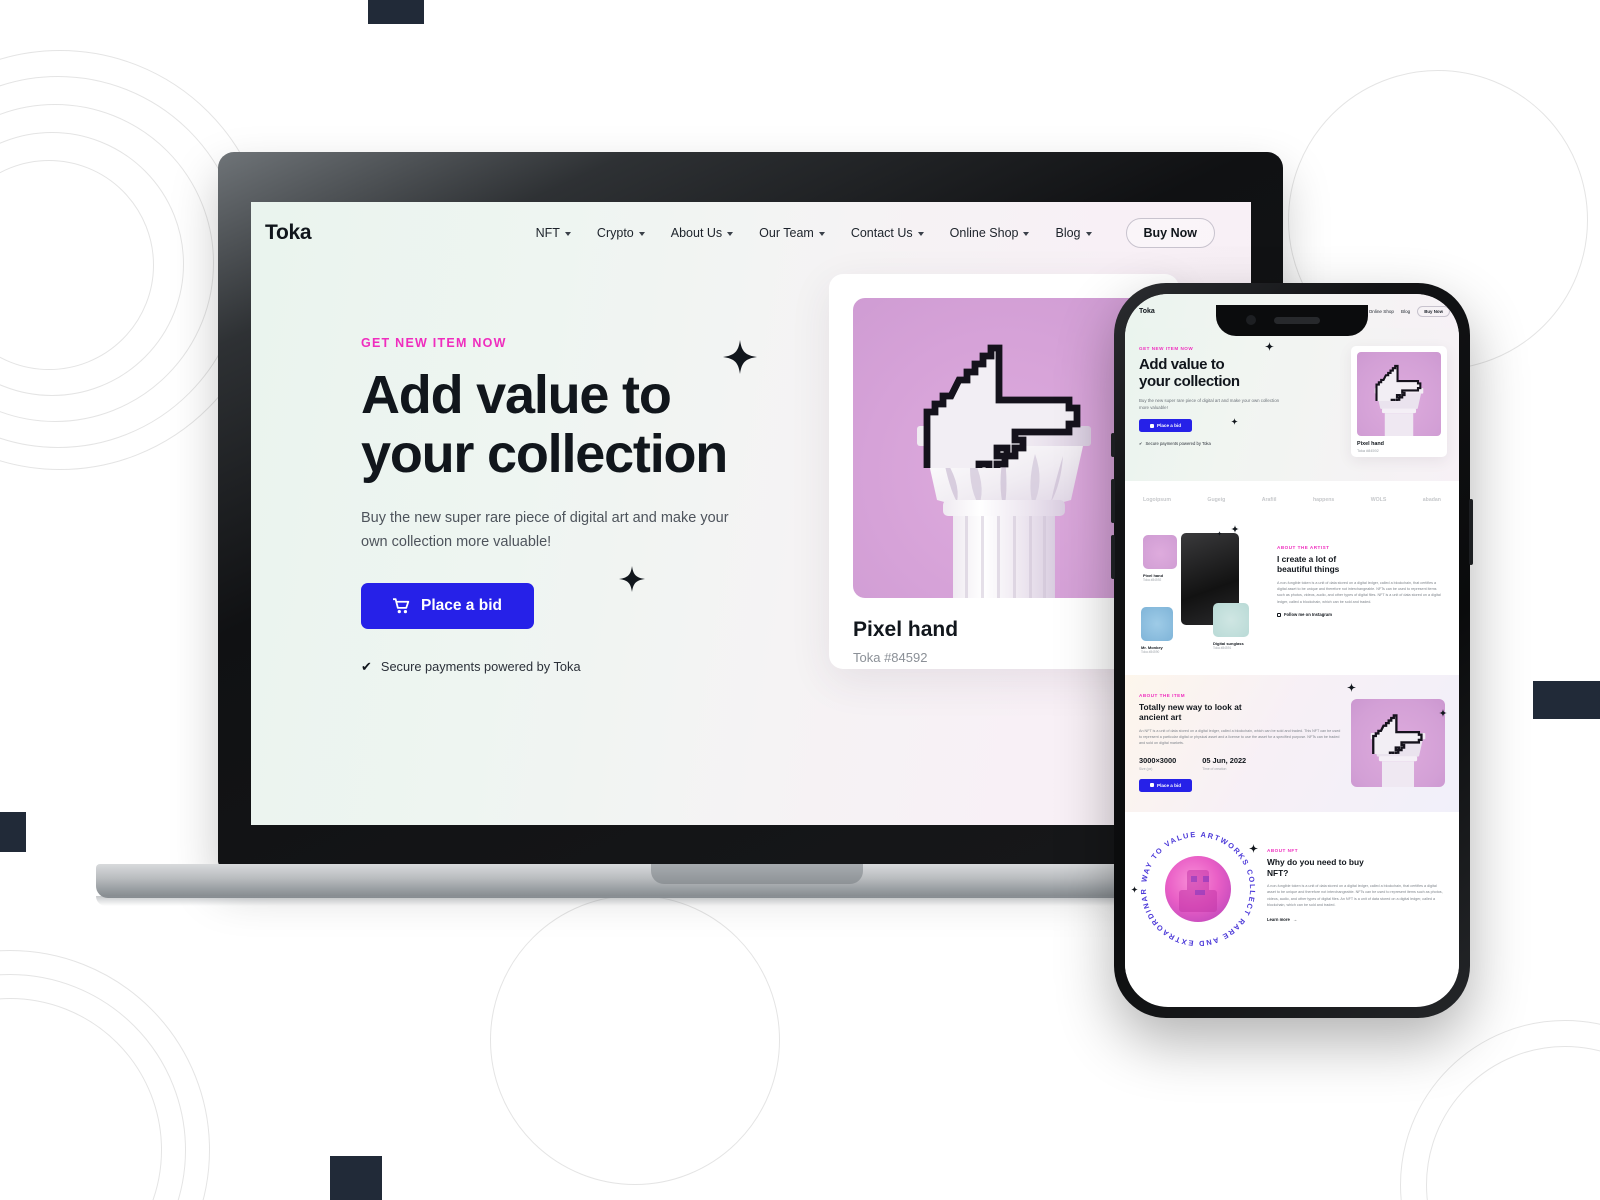 This screenshot has width=1600, height=1200. What do you see at coordinates (1307, 559) in the screenshot?
I see `phone-about-title-line-1: I create a lot of` at bounding box center [1307, 559].